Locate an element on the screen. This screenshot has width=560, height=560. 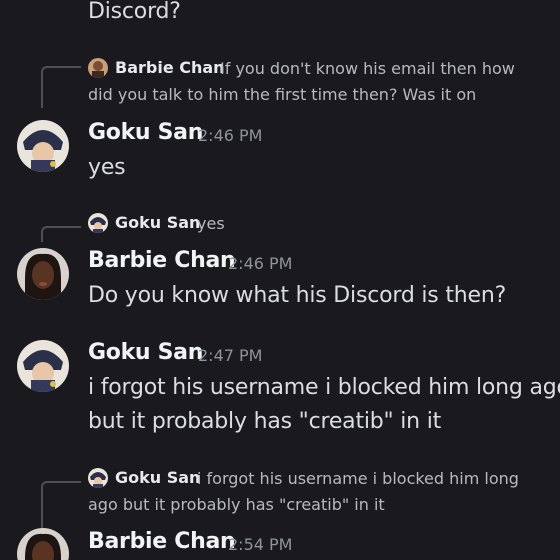
reply-text: yes is located at coordinates (211, 223).